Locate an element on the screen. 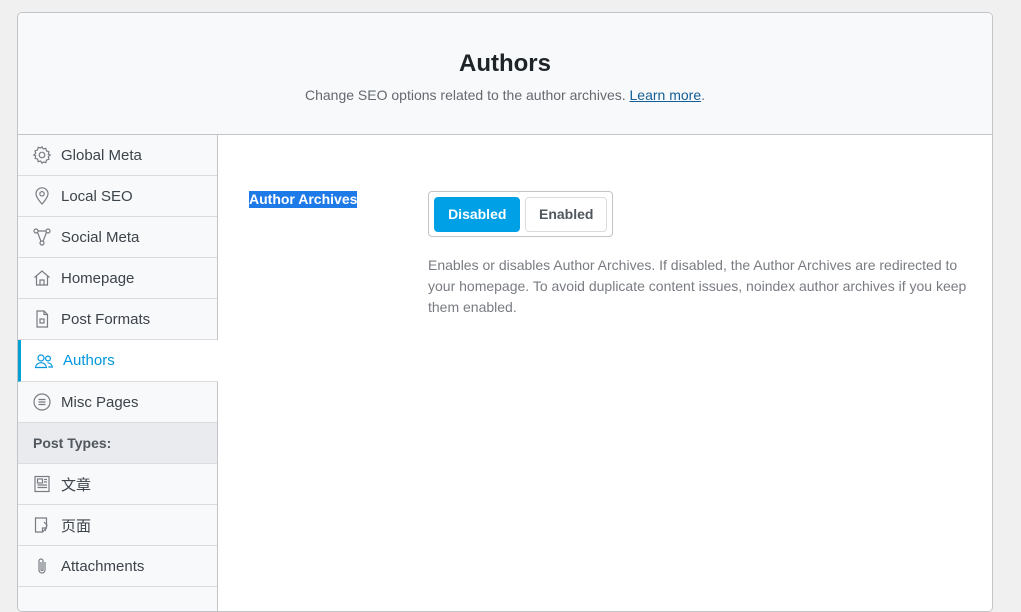  sidebar-item-label: Post Formats is located at coordinates (106, 319).